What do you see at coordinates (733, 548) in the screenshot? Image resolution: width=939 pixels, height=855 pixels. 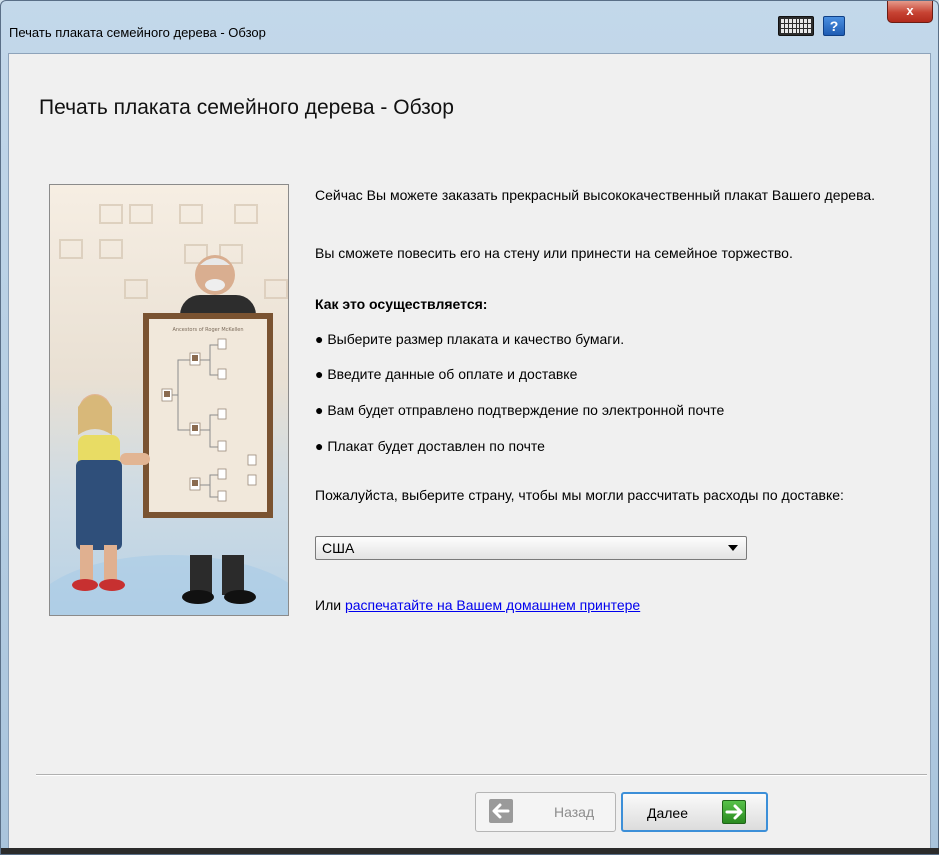 I see `chevron-down-icon` at bounding box center [733, 548].